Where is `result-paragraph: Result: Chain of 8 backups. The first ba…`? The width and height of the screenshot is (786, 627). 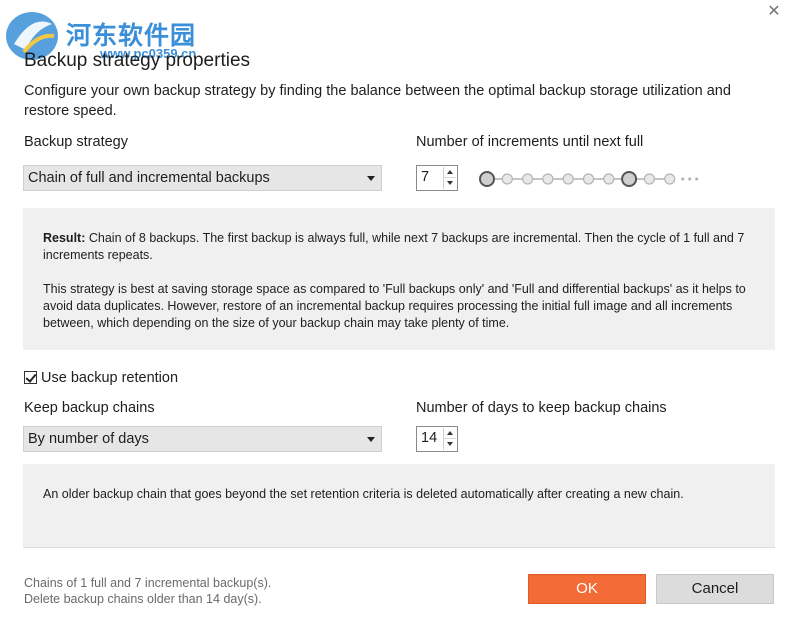
result-paragraph: Result: Chain of 8 backups. The first ba… is located at coordinates (399, 247).